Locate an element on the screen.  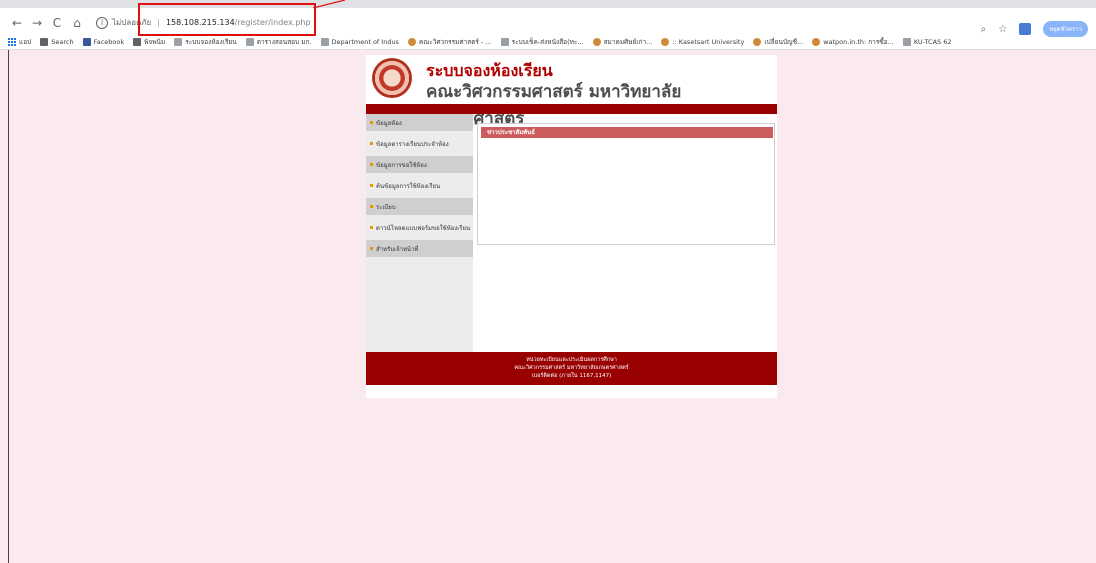
bookmark-label: ระบบจองห้องเรียน is located at coordinates (211, 42).